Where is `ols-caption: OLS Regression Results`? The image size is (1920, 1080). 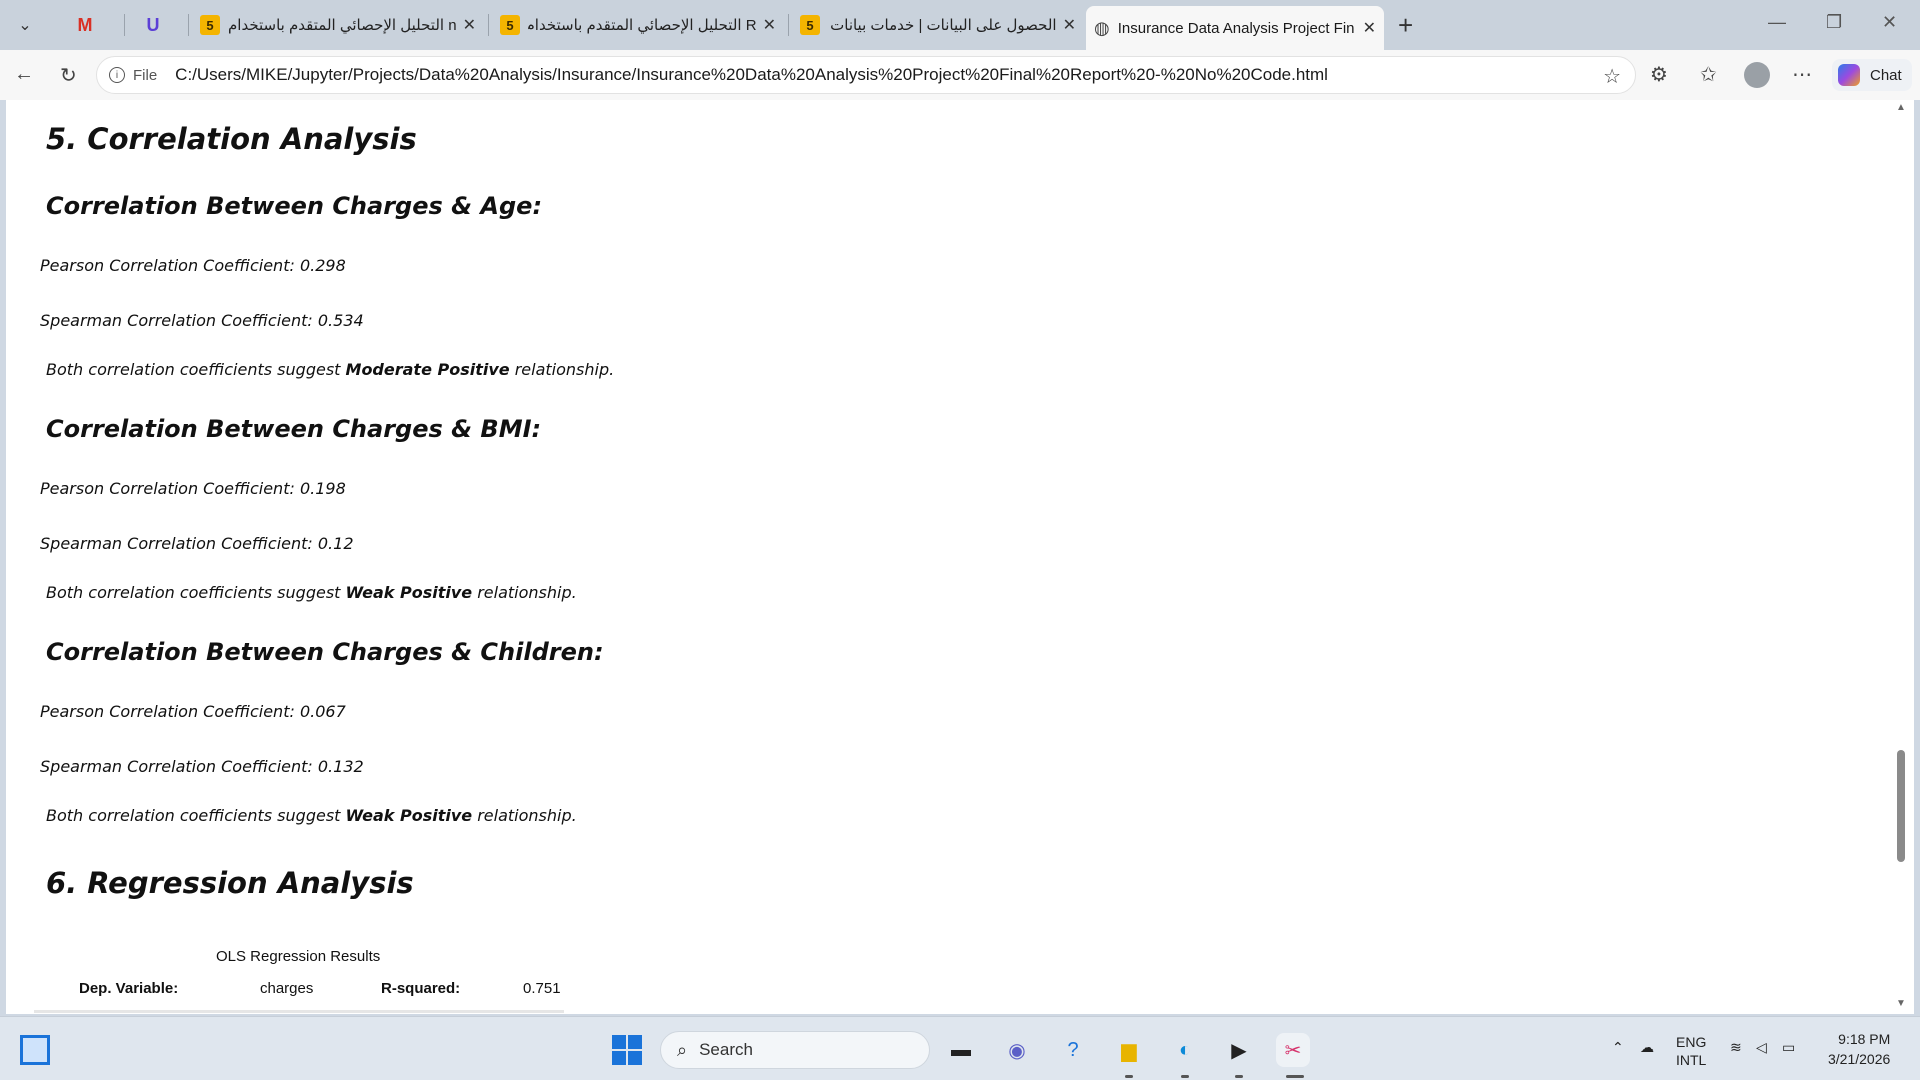 ols-caption: OLS Regression Results is located at coordinates (298, 956).